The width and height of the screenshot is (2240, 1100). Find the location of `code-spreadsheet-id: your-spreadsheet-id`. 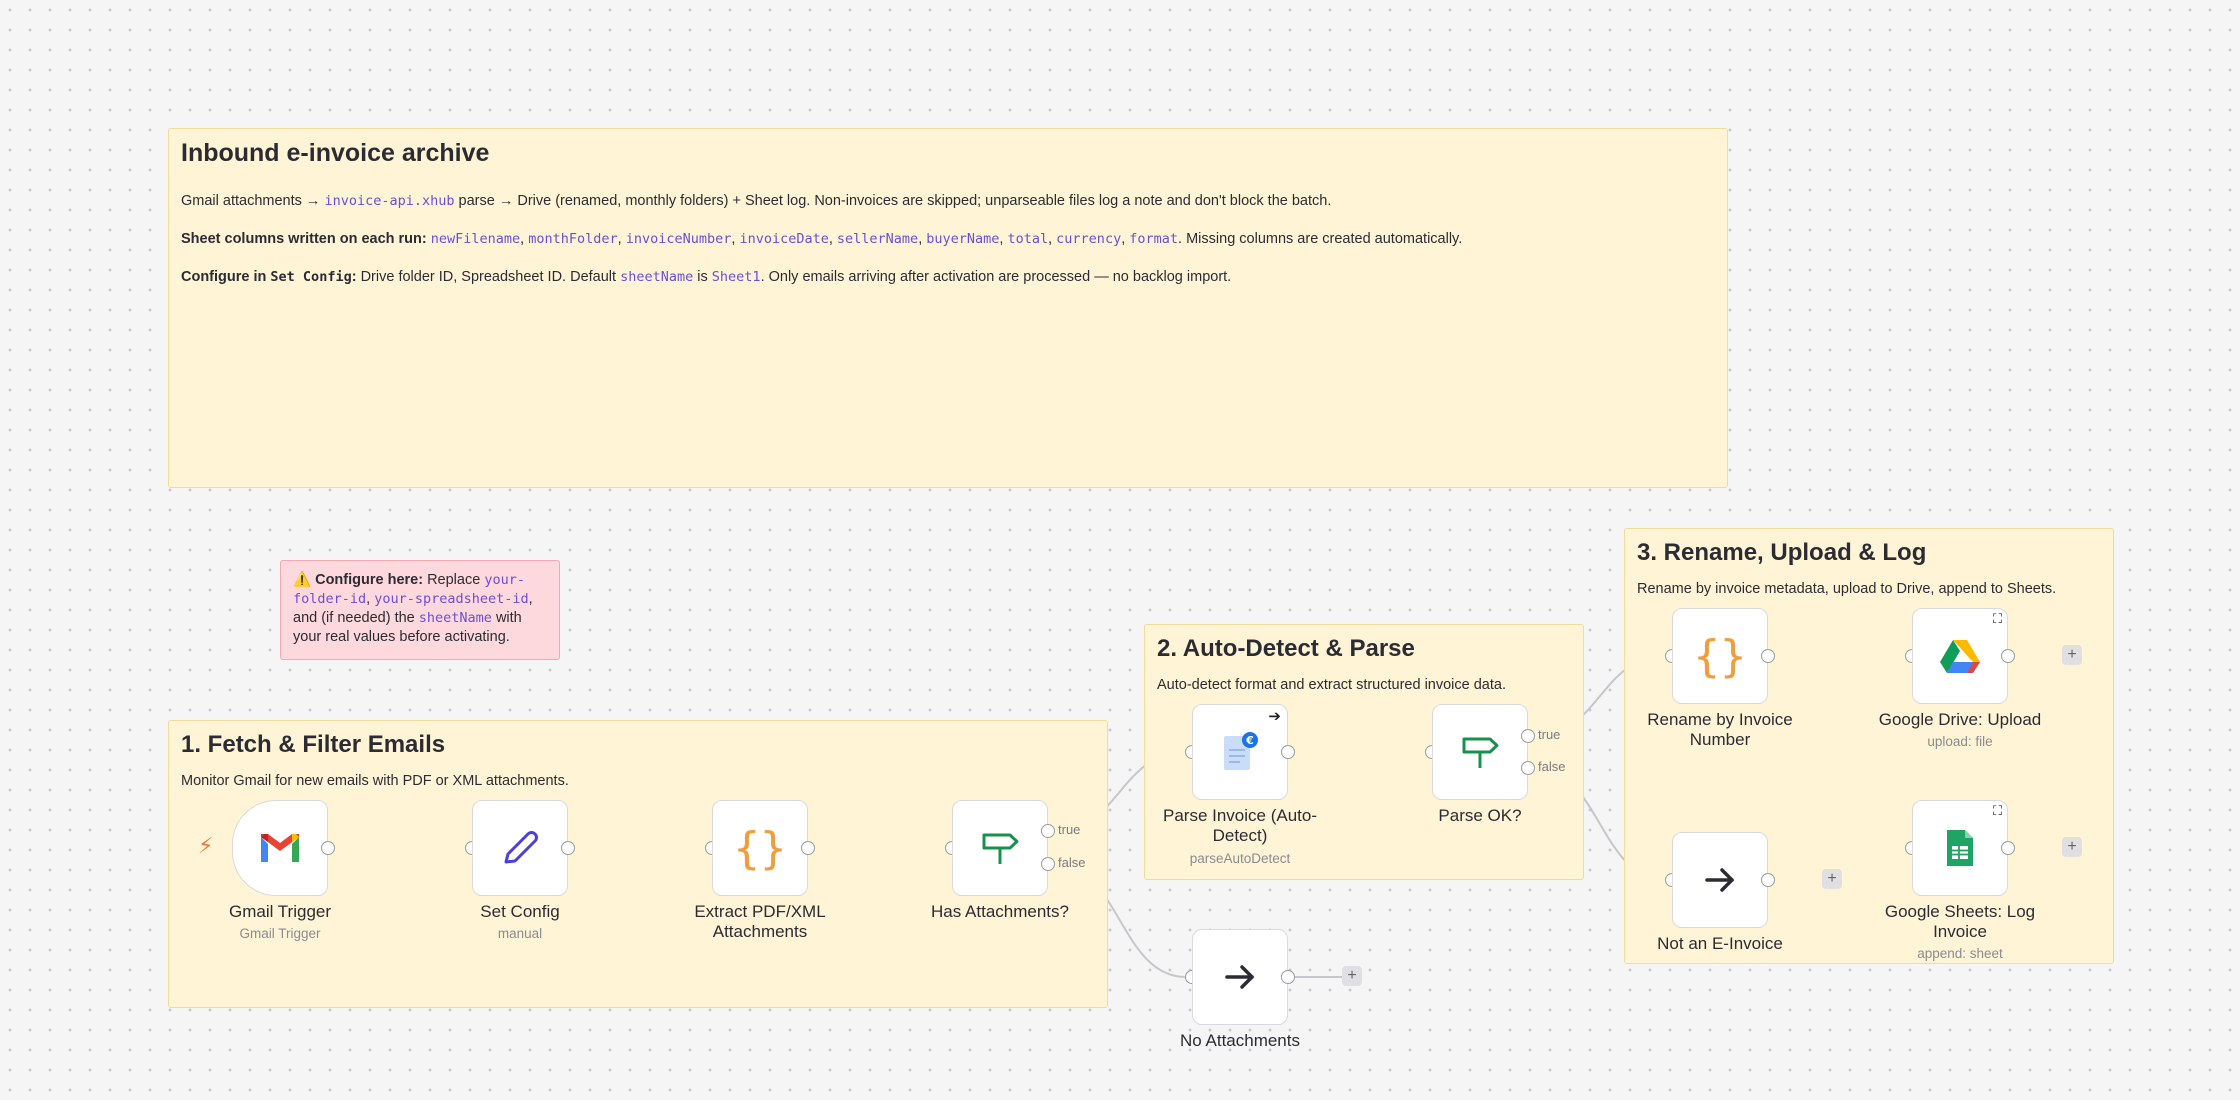

code-spreadsheet-id: your-spreadsheet-id is located at coordinates (451, 599).